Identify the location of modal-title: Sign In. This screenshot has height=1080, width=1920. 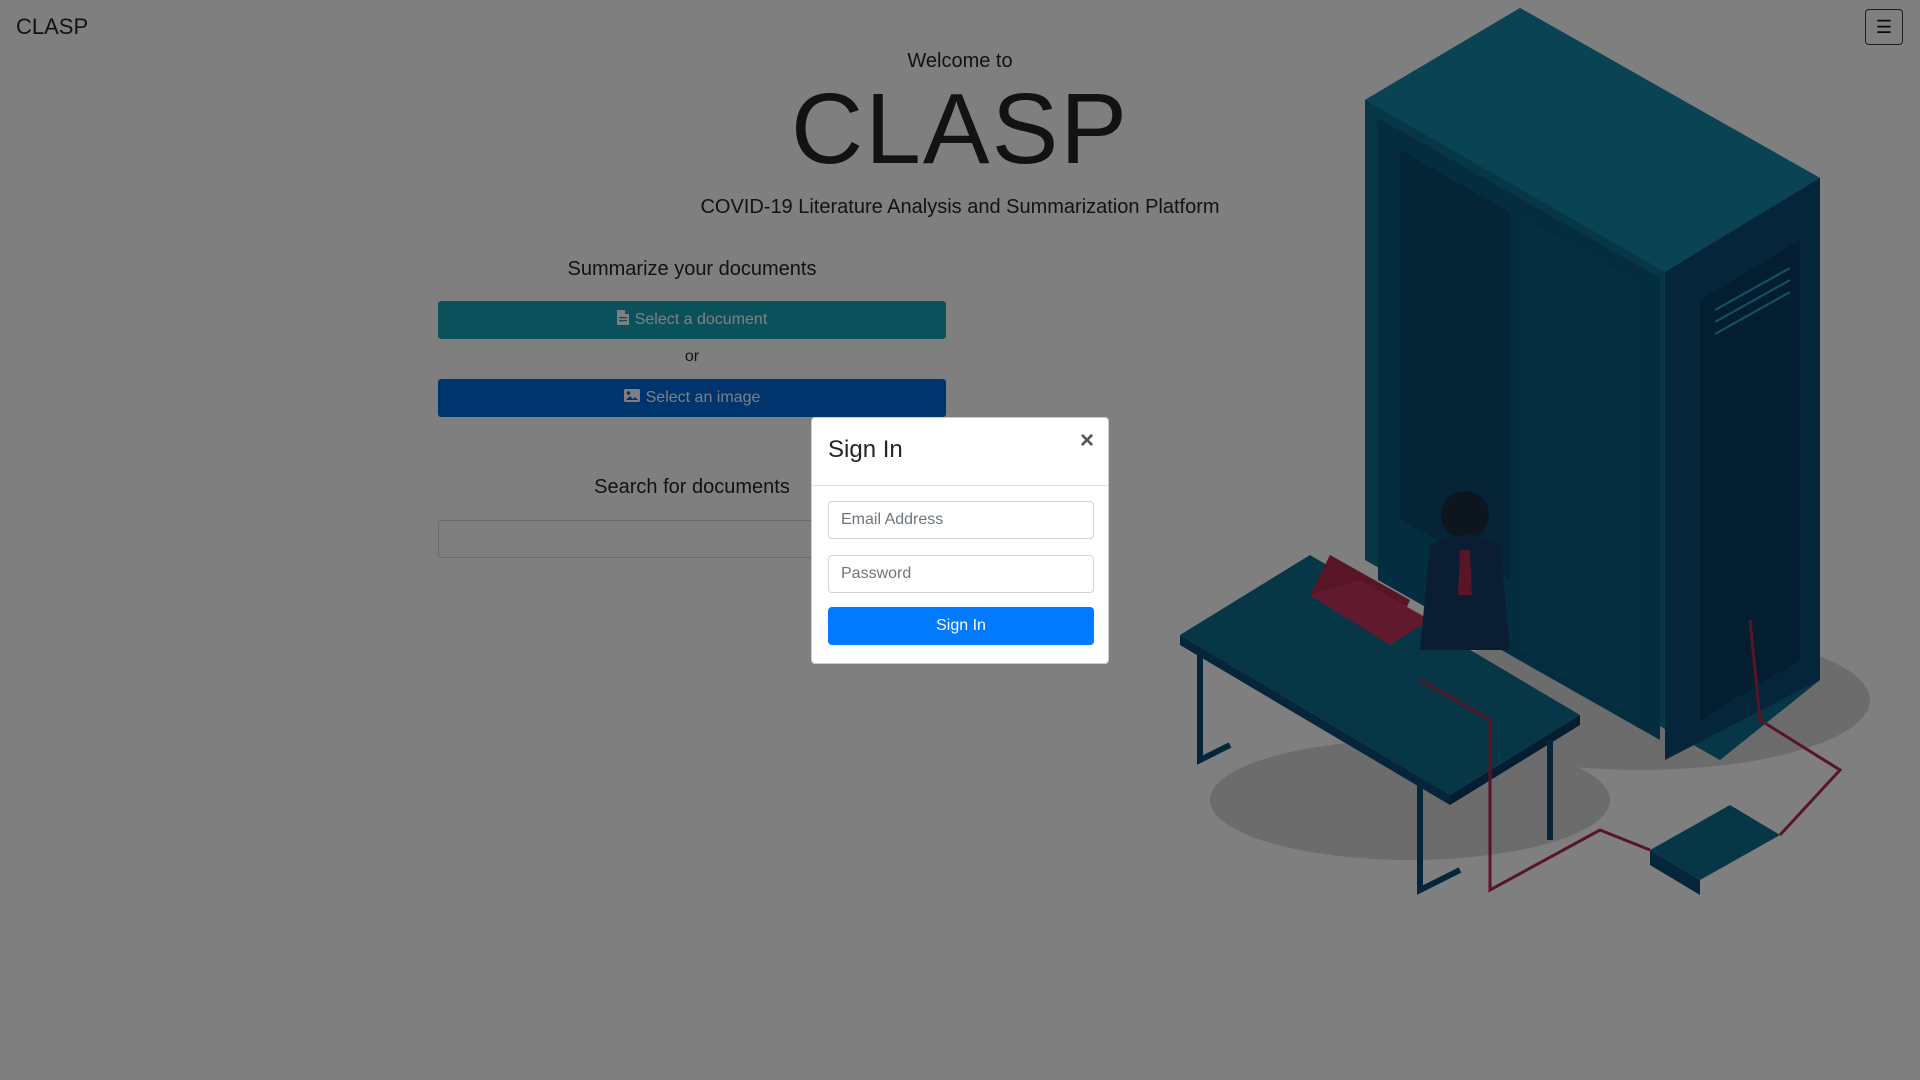
(865, 449).